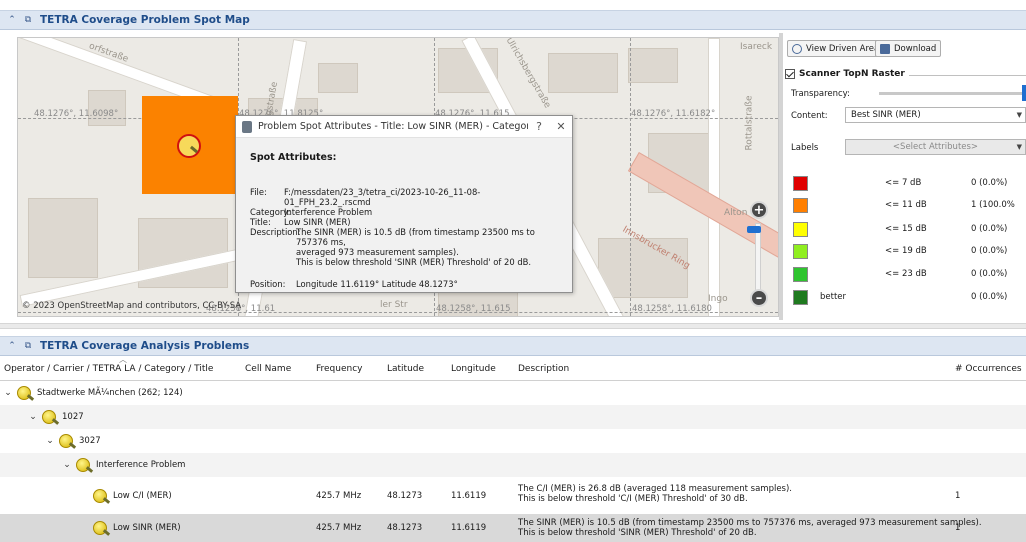  I want to click on legend-row: <= 11 dB 1 (100.0%, so click(904, 205).